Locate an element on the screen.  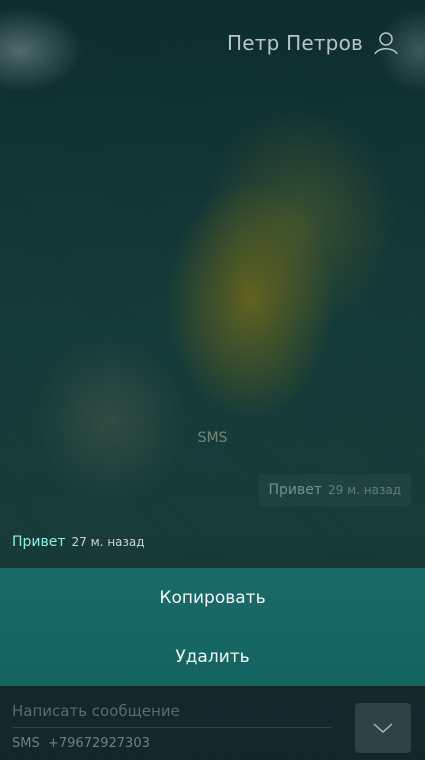
person-icon is located at coordinates (386, 43).